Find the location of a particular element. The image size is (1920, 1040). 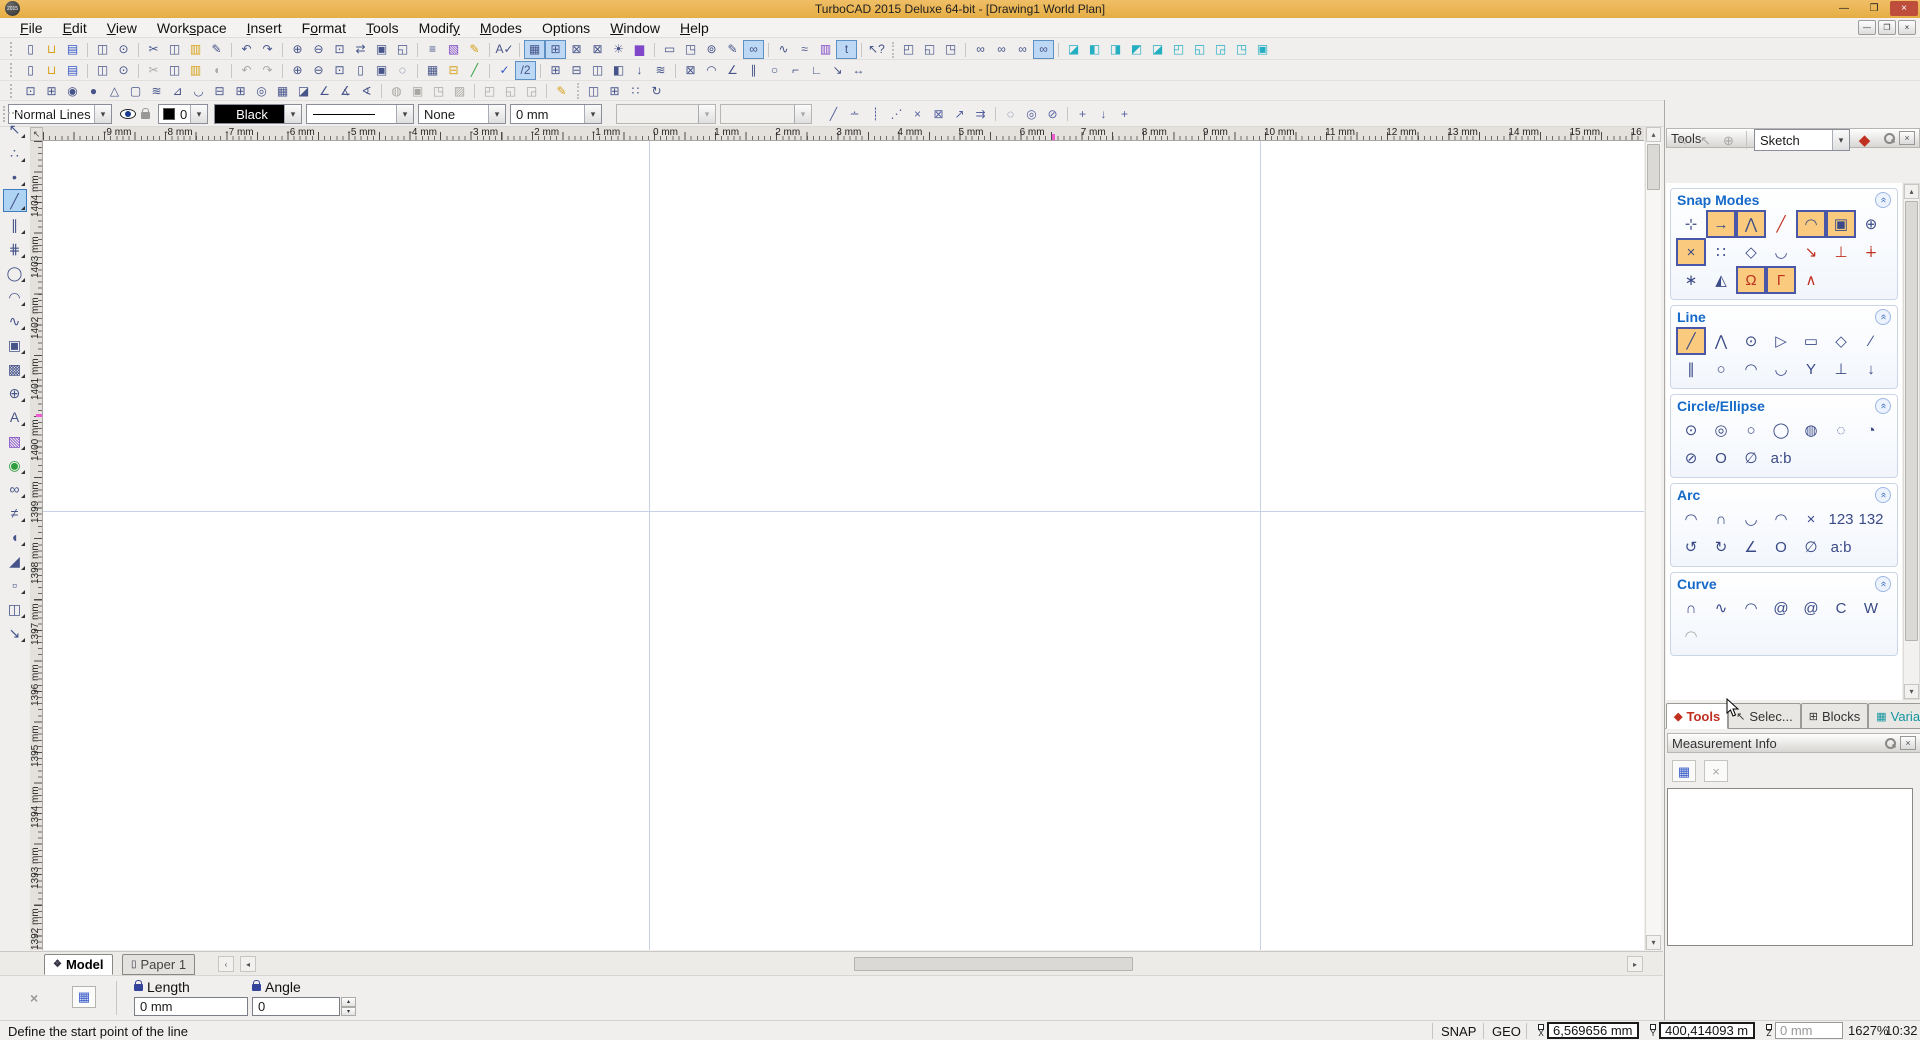

tb1-view-front: ◨ is located at coordinates (1115, 49).